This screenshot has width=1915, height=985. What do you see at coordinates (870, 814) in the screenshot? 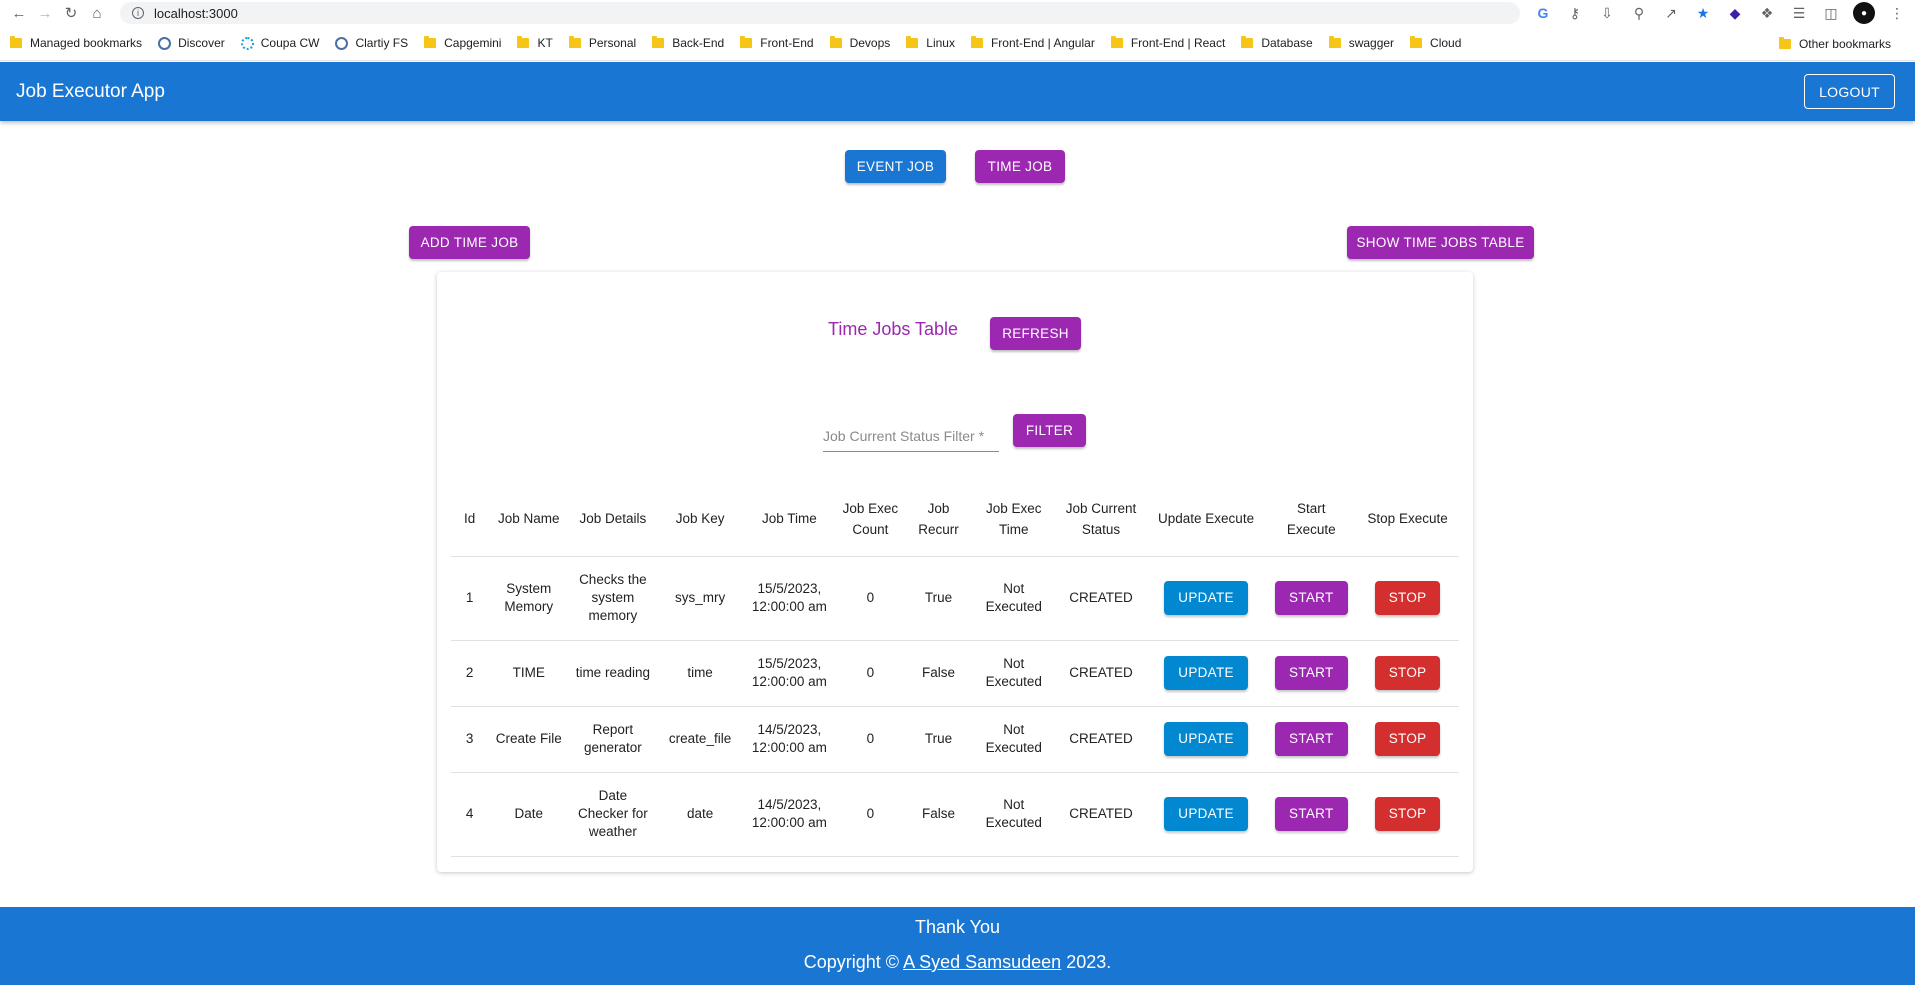
I see `cell-exec-count: 0` at bounding box center [870, 814].